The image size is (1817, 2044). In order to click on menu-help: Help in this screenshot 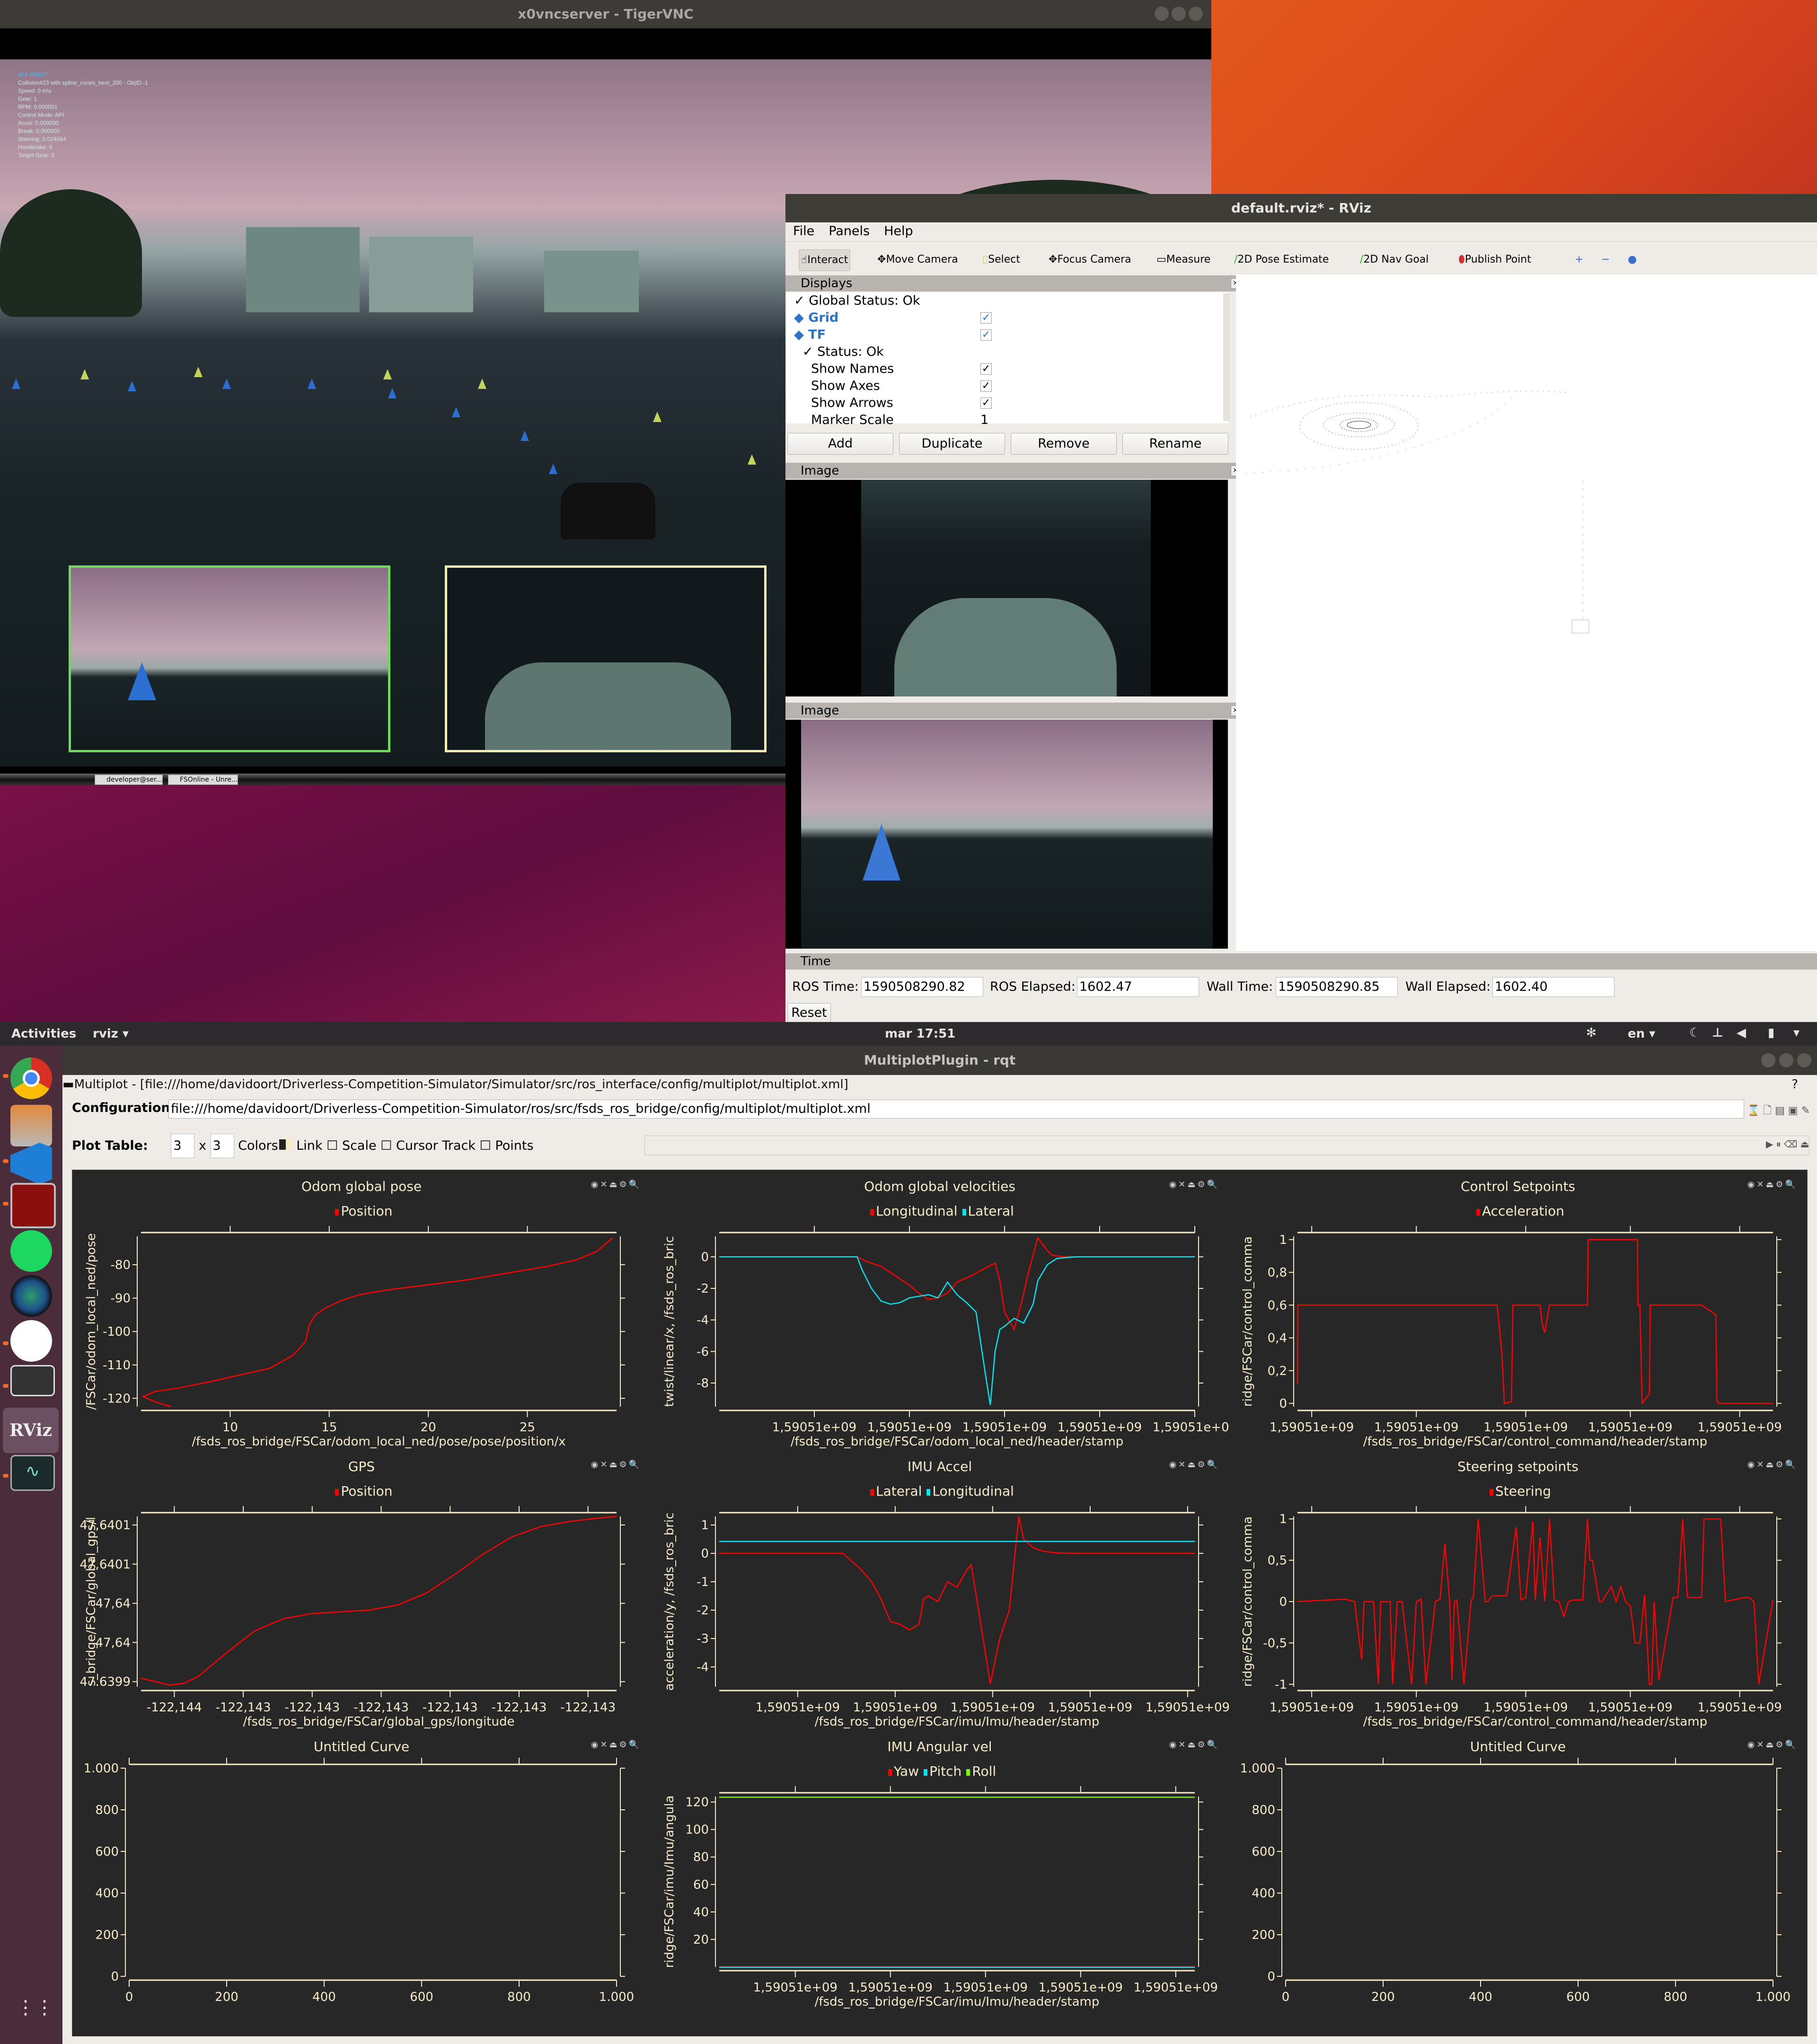, I will do `click(899, 231)`.